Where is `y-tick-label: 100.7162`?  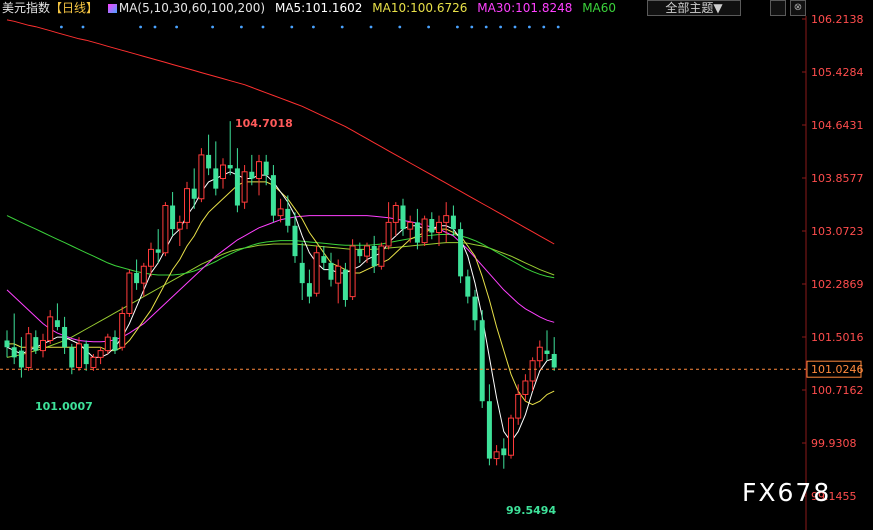
y-tick-label: 100.7162 is located at coordinates (837, 390).